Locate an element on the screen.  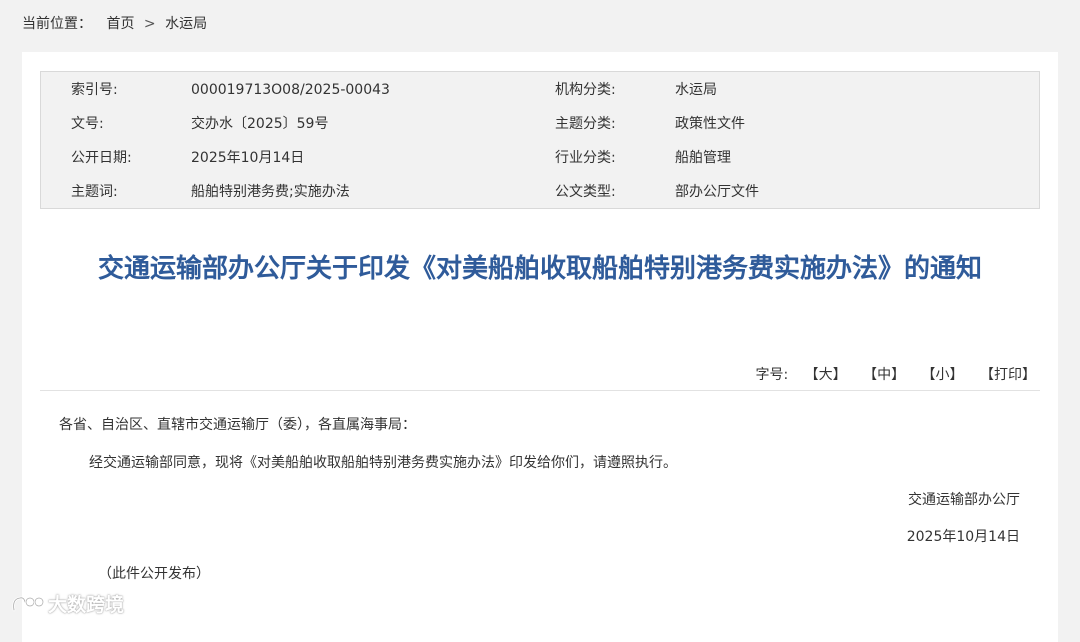
meta-value-publish-date: 2025年10月14日 is located at coordinates (248, 158).